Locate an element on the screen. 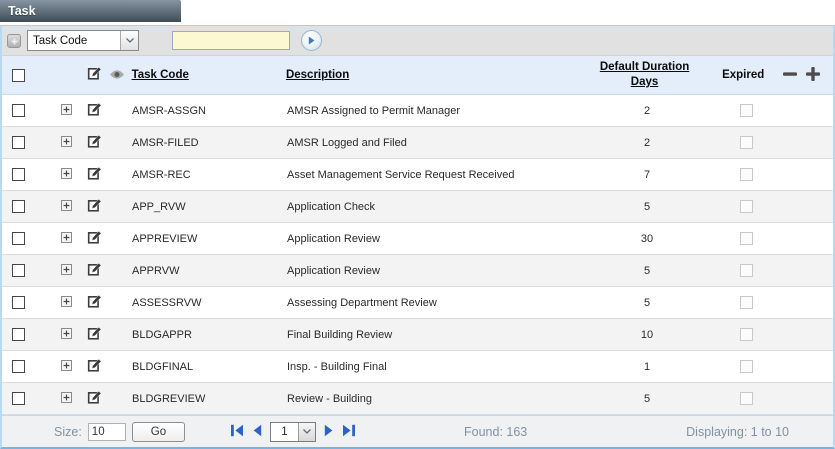 The image size is (835, 449). column-header-task-code: Task Code is located at coordinates (209, 75).